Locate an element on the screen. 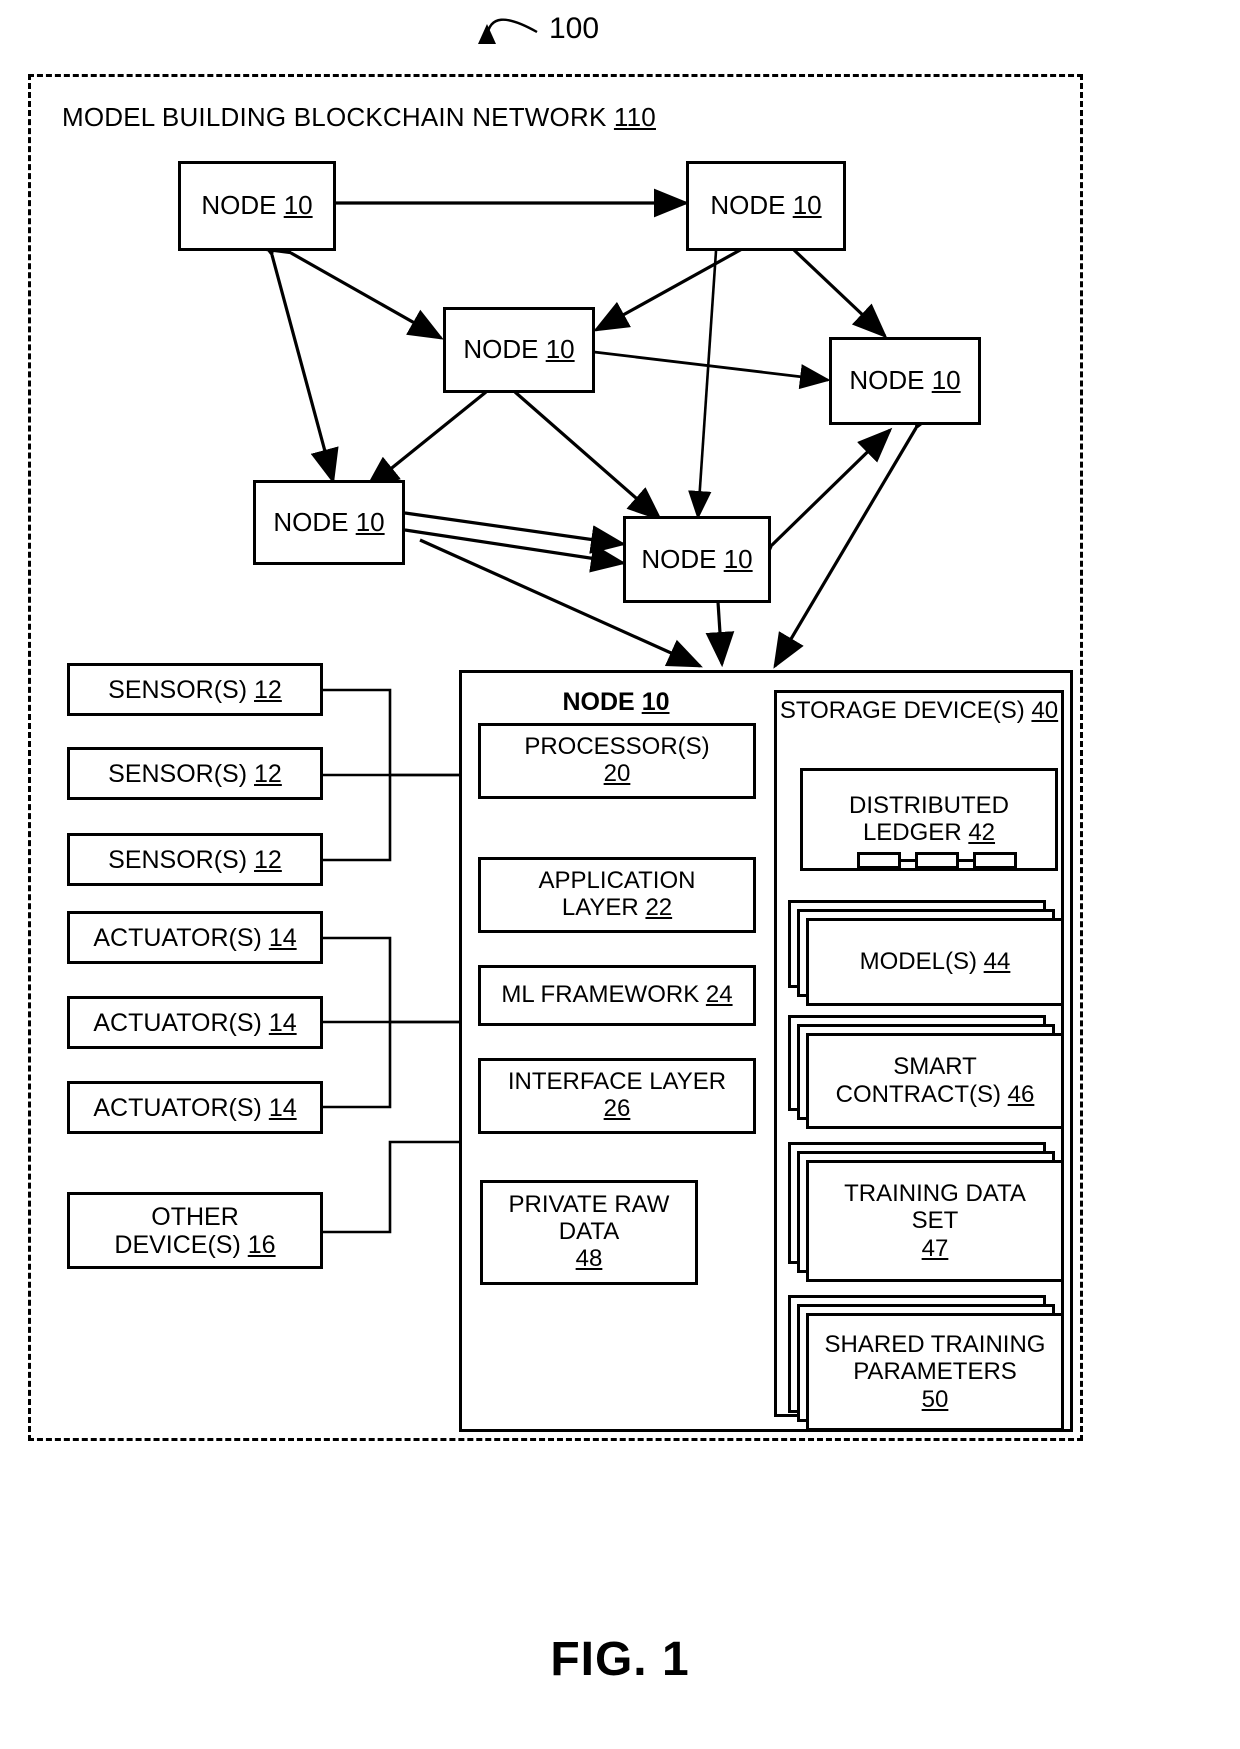  node-component-line1: APPLICATION is located at coordinates (617, 881).